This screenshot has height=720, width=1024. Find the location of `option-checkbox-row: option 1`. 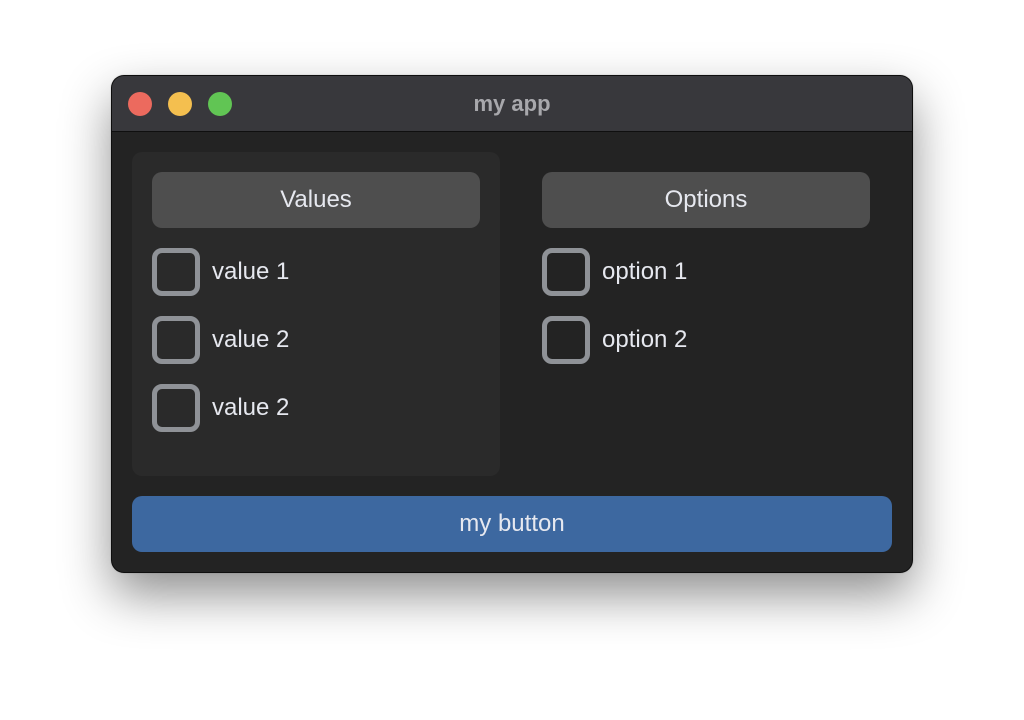

option-checkbox-row: option 1 is located at coordinates (706, 272).